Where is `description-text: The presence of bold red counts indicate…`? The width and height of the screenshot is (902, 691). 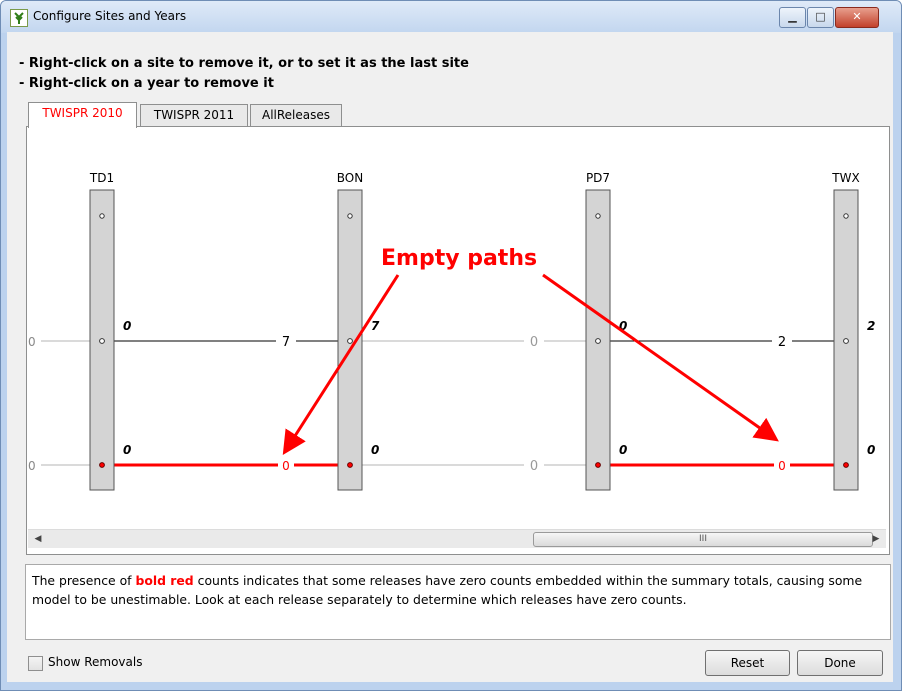
description-text: The presence of bold red counts indicate… is located at coordinates (458, 590).